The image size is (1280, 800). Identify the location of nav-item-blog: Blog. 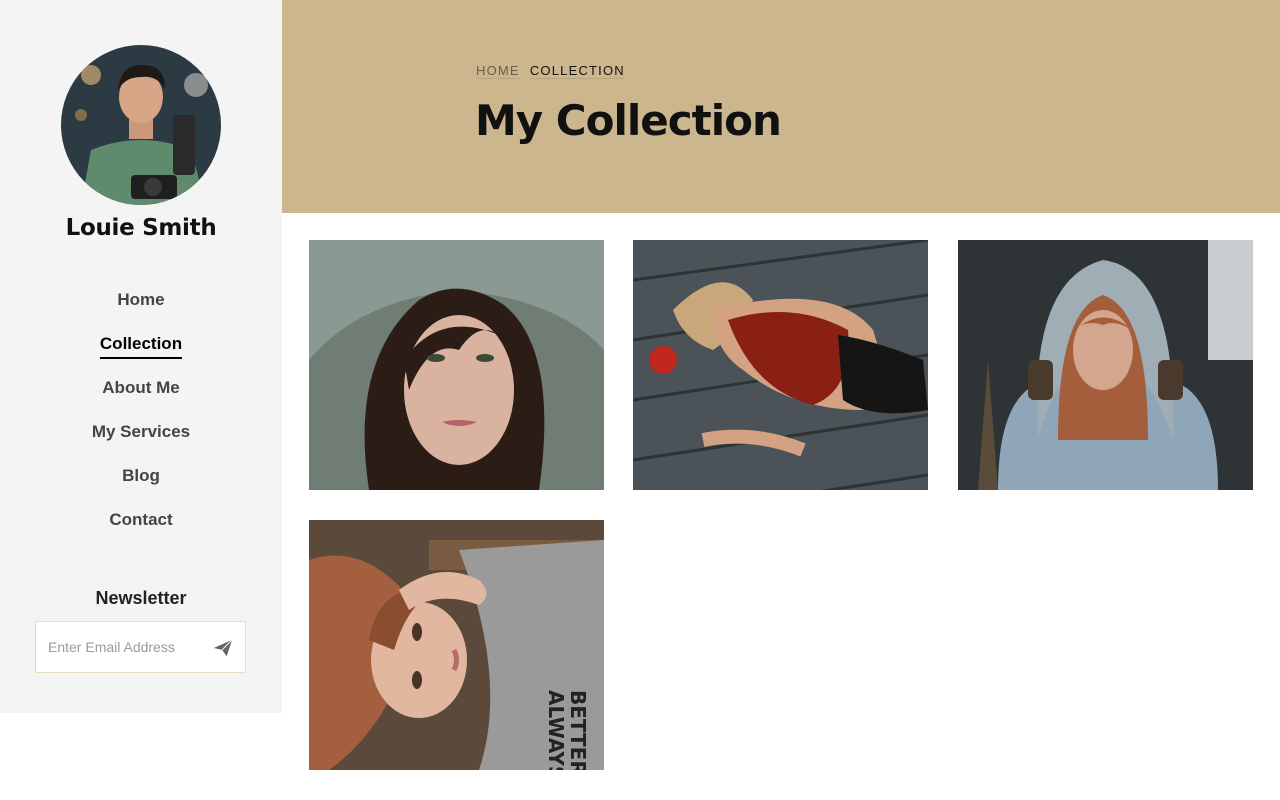
(141, 486).